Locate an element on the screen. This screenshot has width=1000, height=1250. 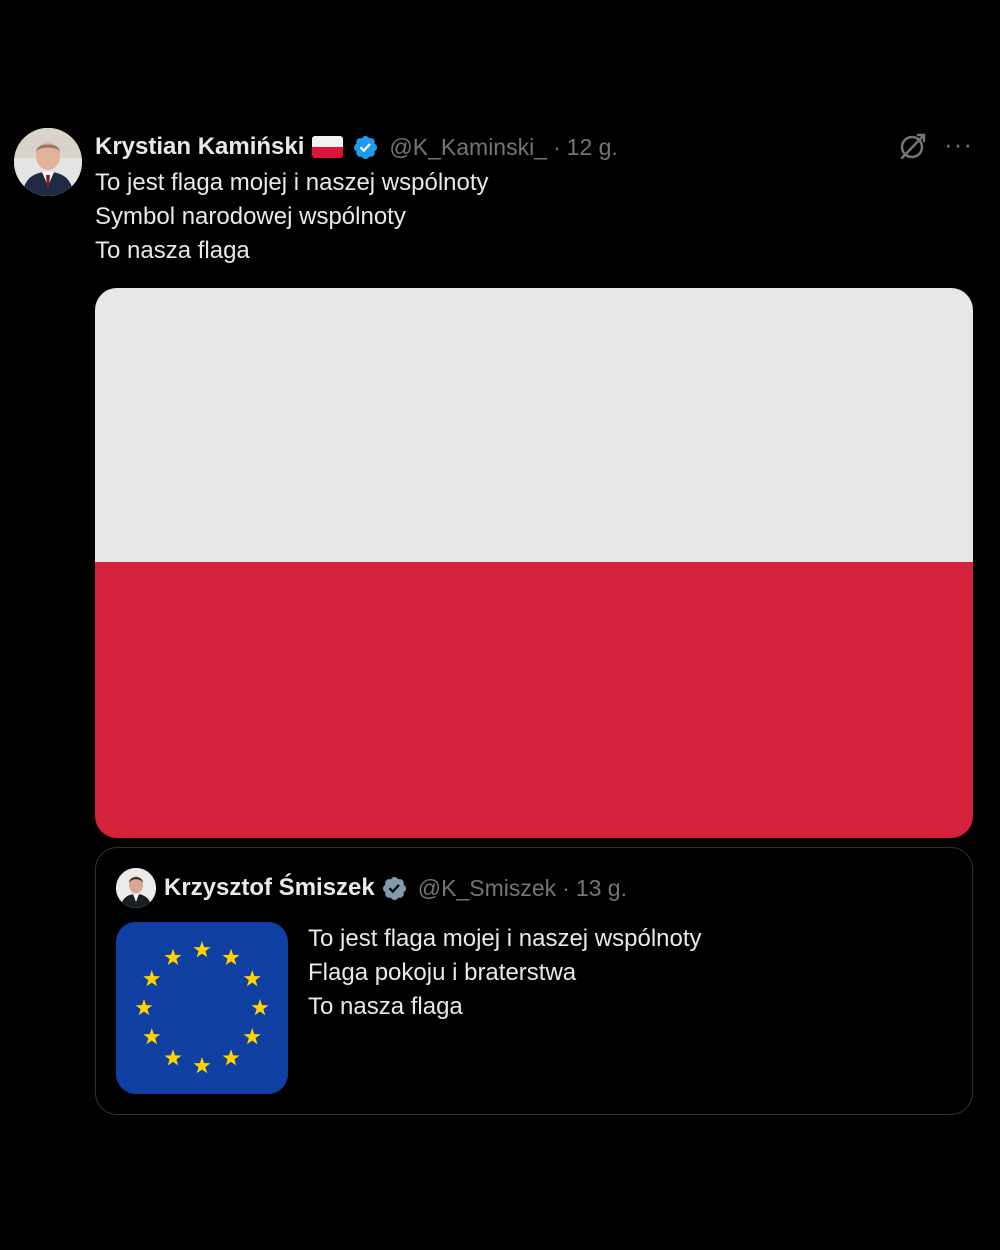
tweet-text-line: Symbol narodowej wspólnoty is located at coordinates (250, 216).